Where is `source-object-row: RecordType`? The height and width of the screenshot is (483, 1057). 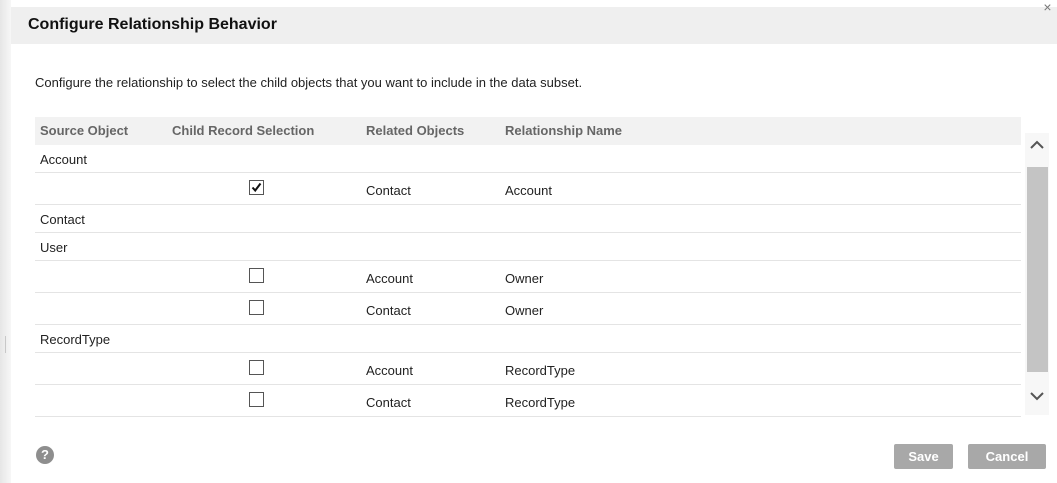 source-object-row: RecordType is located at coordinates (528, 339).